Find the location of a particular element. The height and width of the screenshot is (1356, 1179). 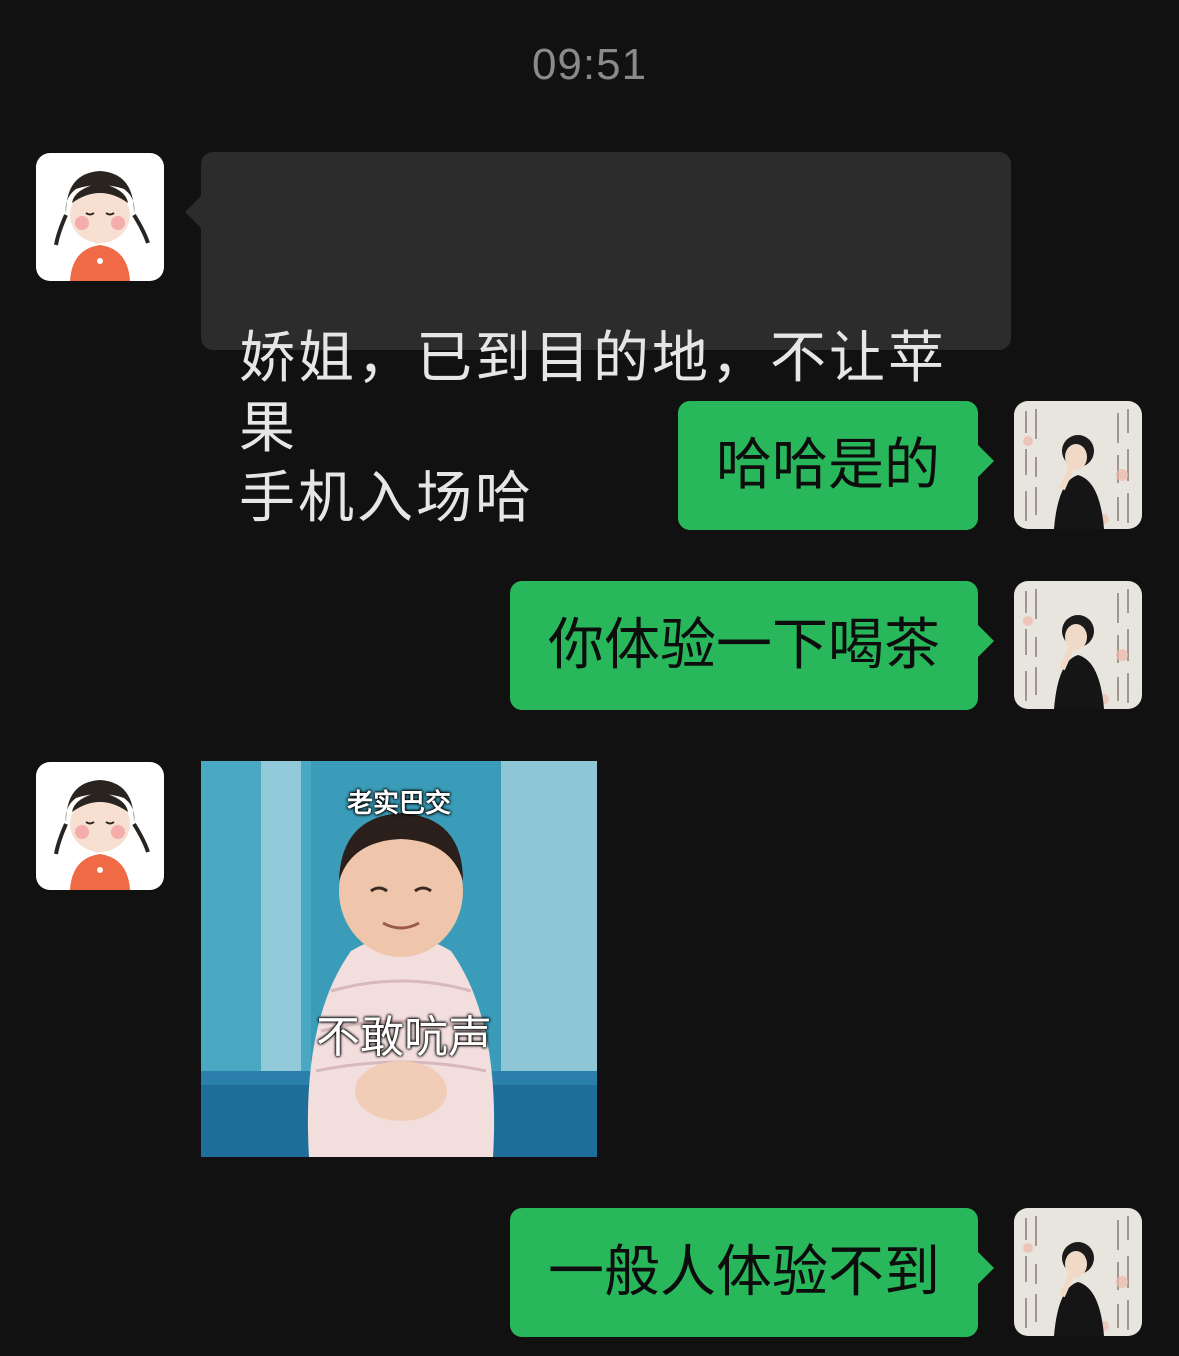

outgoing-message-bubble: 一般人体验不到 is located at coordinates (752, 1272).